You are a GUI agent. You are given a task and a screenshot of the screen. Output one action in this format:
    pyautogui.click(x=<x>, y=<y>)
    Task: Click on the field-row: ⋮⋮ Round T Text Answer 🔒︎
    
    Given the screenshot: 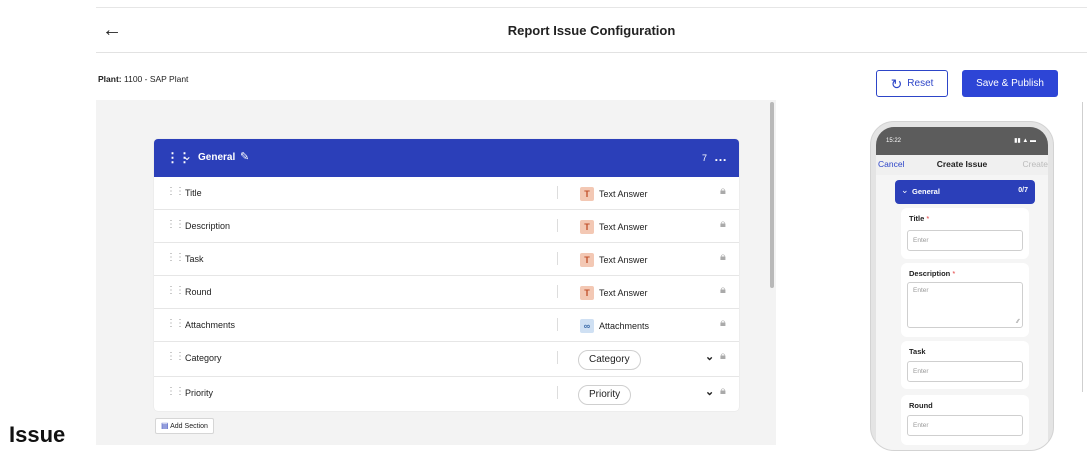 What is the action you would take?
    pyautogui.click(x=446, y=292)
    